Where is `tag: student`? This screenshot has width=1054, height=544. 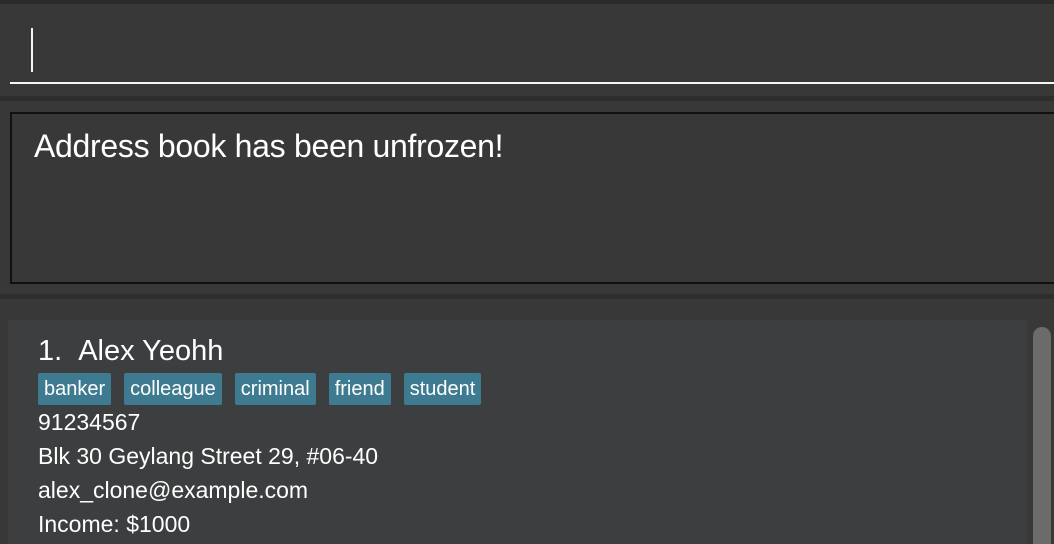 tag: student is located at coordinates (442, 389).